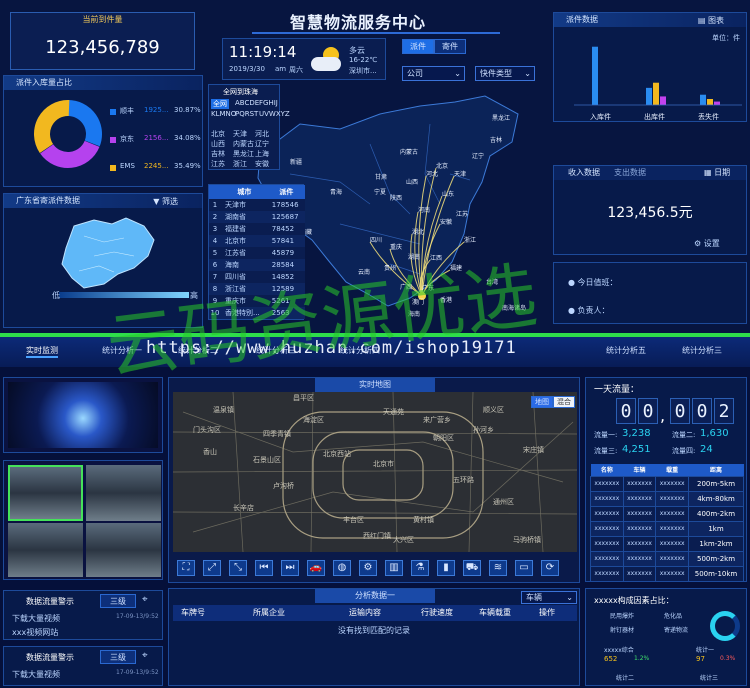 This screenshot has height=688, width=750. Describe the element at coordinates (262, 144) in the screenshot. I see `region-filter-item: 辽宁` at that location.